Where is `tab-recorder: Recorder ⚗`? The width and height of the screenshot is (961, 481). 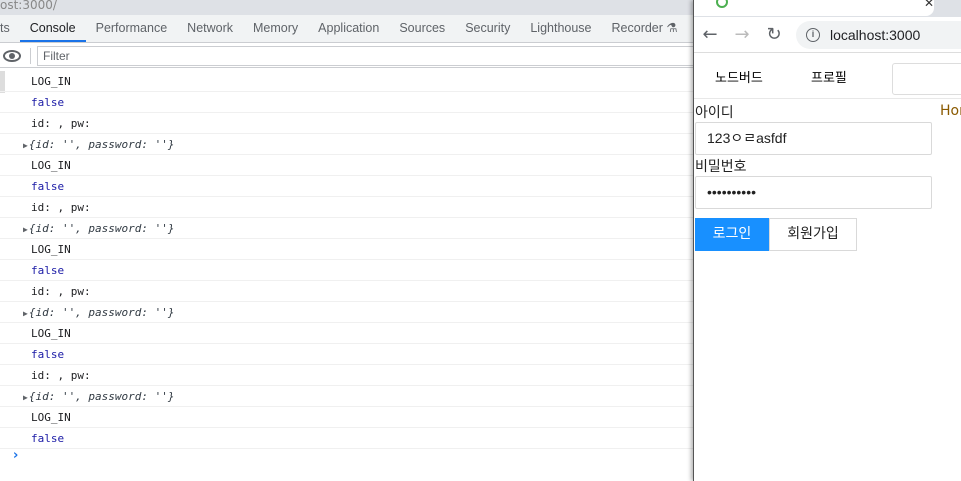 tab-recorder: Recorder ⚗ is located at coordinates (645, 28).